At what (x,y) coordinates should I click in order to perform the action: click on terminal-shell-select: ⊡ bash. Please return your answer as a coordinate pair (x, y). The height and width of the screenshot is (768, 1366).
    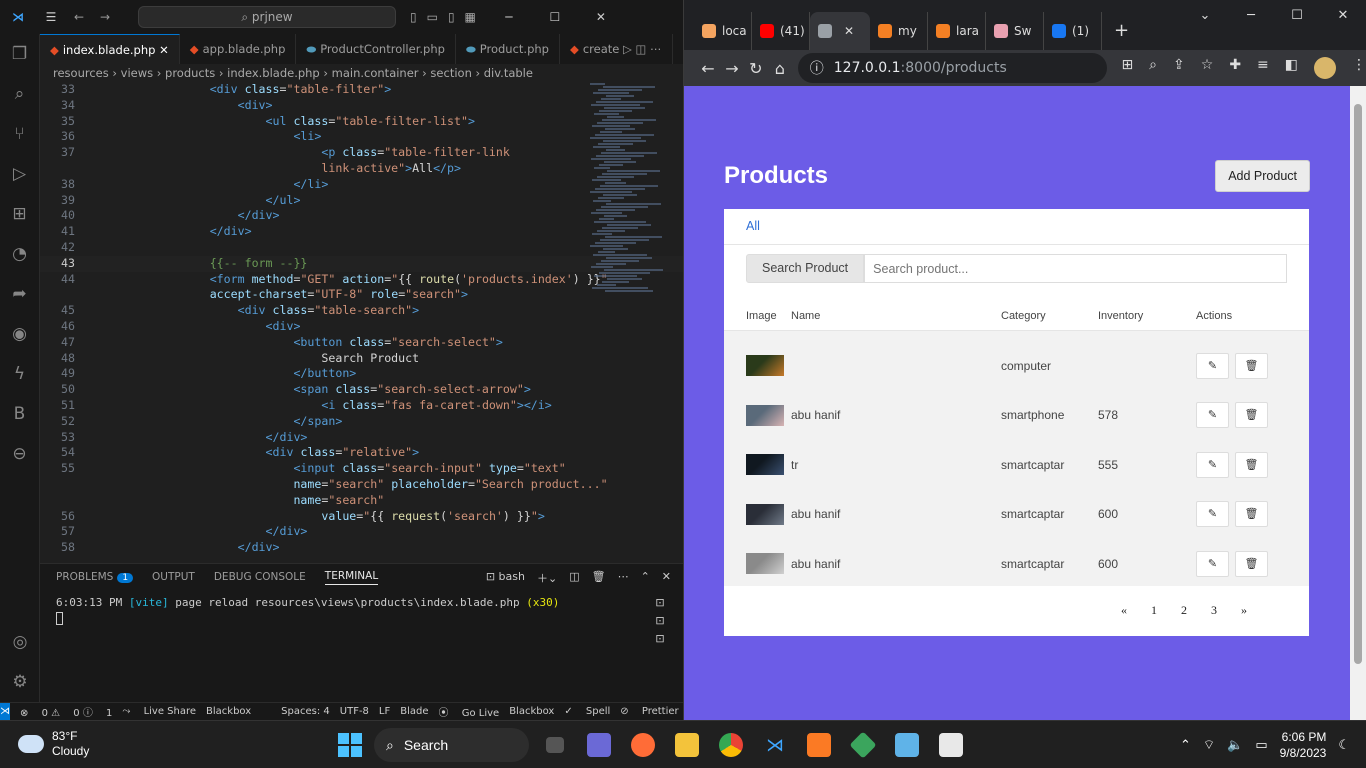
    Looking at the image, I should click on (505, 578).